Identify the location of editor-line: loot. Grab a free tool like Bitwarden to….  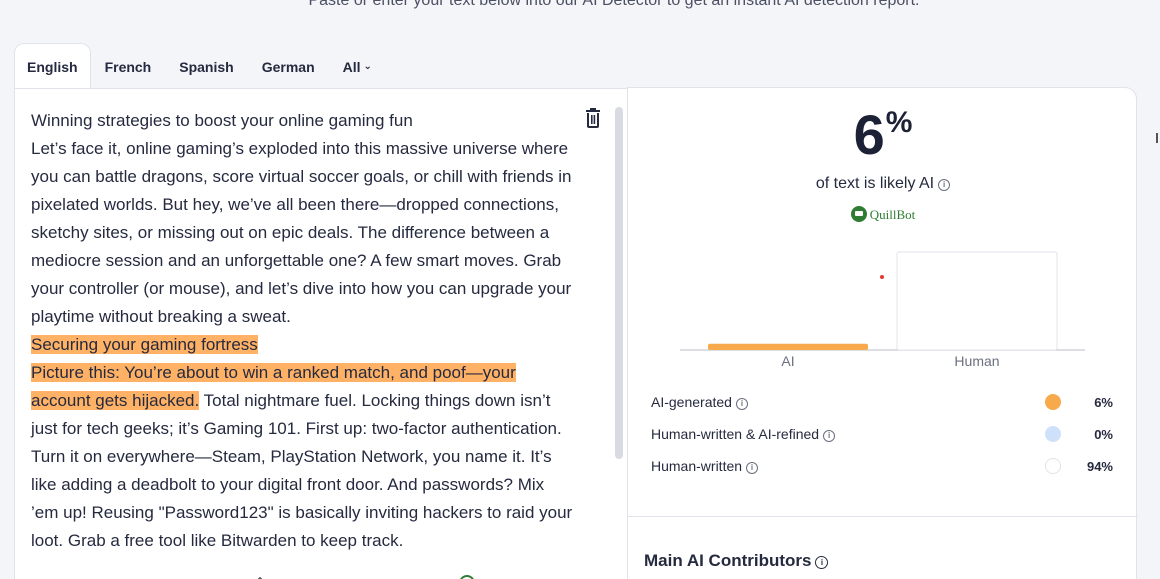
(217, 540).